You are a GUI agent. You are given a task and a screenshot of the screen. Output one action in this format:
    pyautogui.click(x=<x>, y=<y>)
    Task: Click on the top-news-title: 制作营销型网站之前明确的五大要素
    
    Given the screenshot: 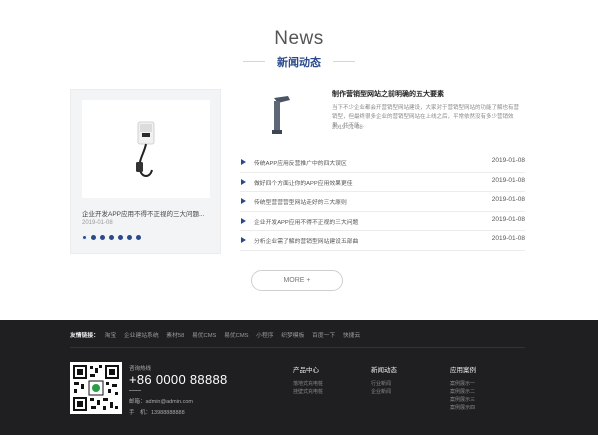 What is the action you would take?
    pyautogui.click(x=388, y=94)
    